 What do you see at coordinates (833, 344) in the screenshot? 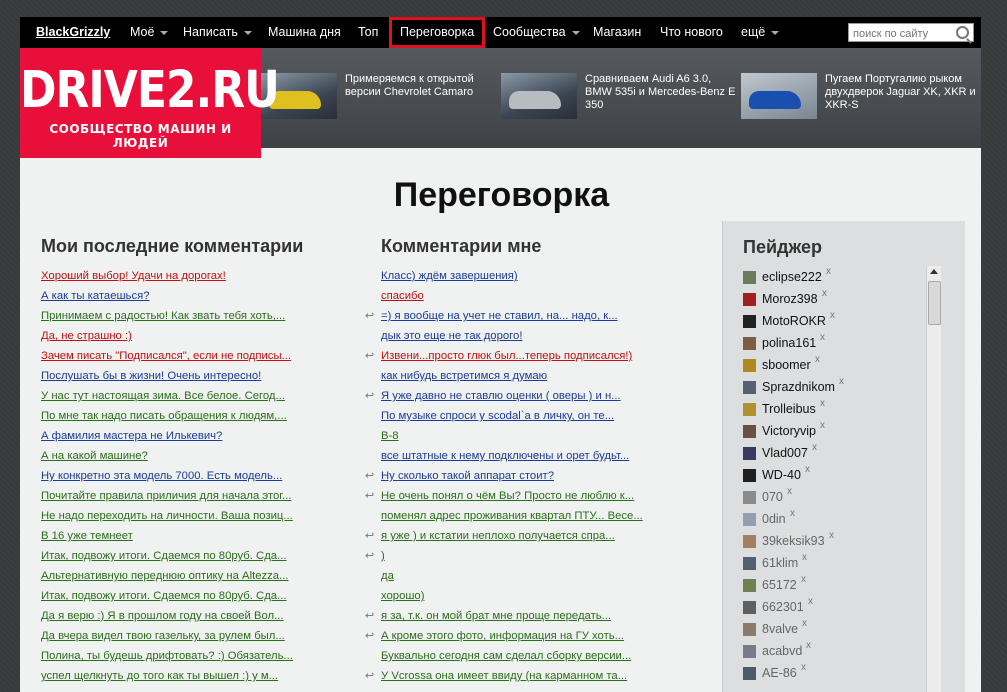
I see `pager-user: polina161 x` at bounding box center [833, 344].